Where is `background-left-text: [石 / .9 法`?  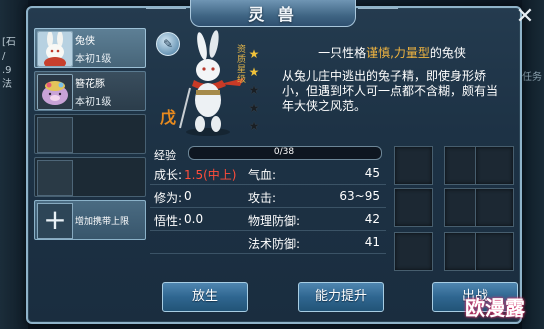
background-left-text: [石 / .9 法 is located at coordinates (9, 63).